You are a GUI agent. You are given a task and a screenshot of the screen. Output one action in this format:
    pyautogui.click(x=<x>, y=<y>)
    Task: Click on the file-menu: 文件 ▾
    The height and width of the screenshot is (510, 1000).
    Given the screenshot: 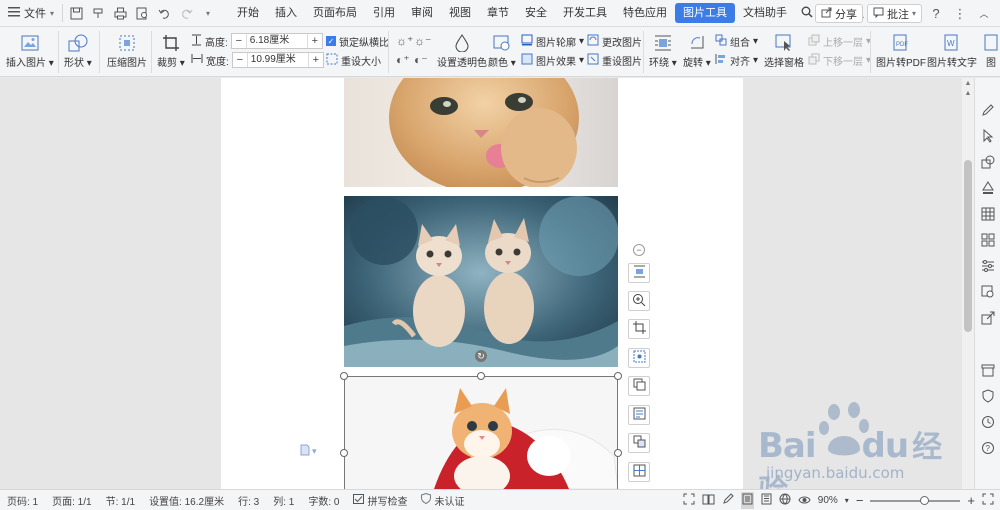 What is the action you would take?
    pyautogui.click(x=31, y=13)
    